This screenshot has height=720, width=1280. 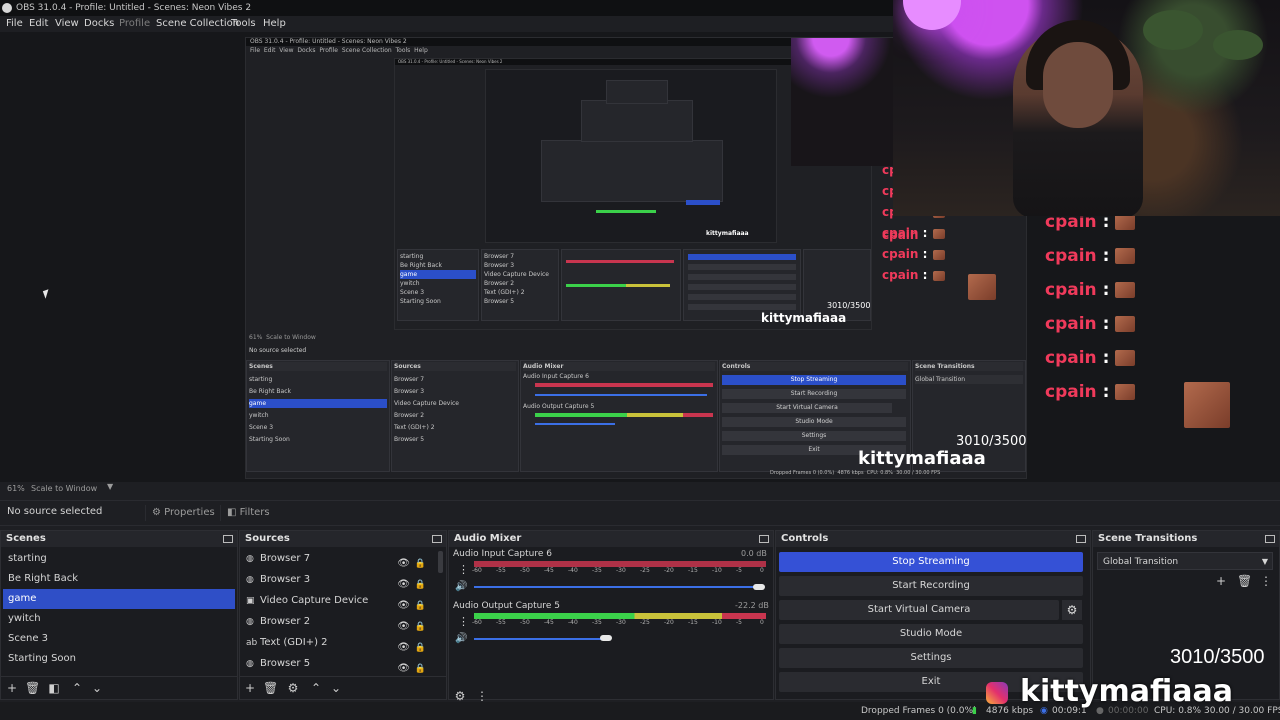 What do you see at coordinates (931, 586) in the screenshot?
I see `start-recording-button: Start Recording` at bounding box center [931, 586].